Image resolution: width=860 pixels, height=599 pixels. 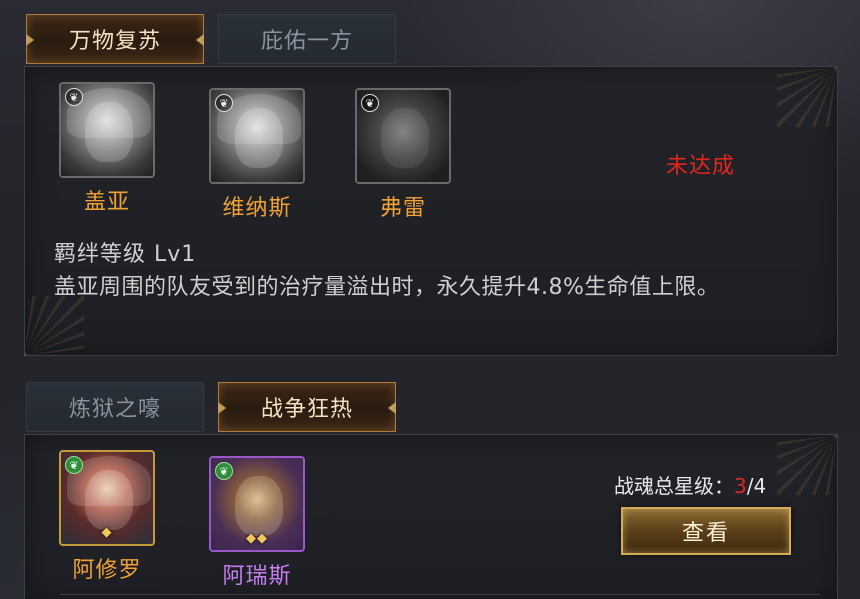 What do you see at coordinates (114, 409) in the screenshot?
I see `tab-label: 炼狱之嚎` at bounding box center [114, 409].